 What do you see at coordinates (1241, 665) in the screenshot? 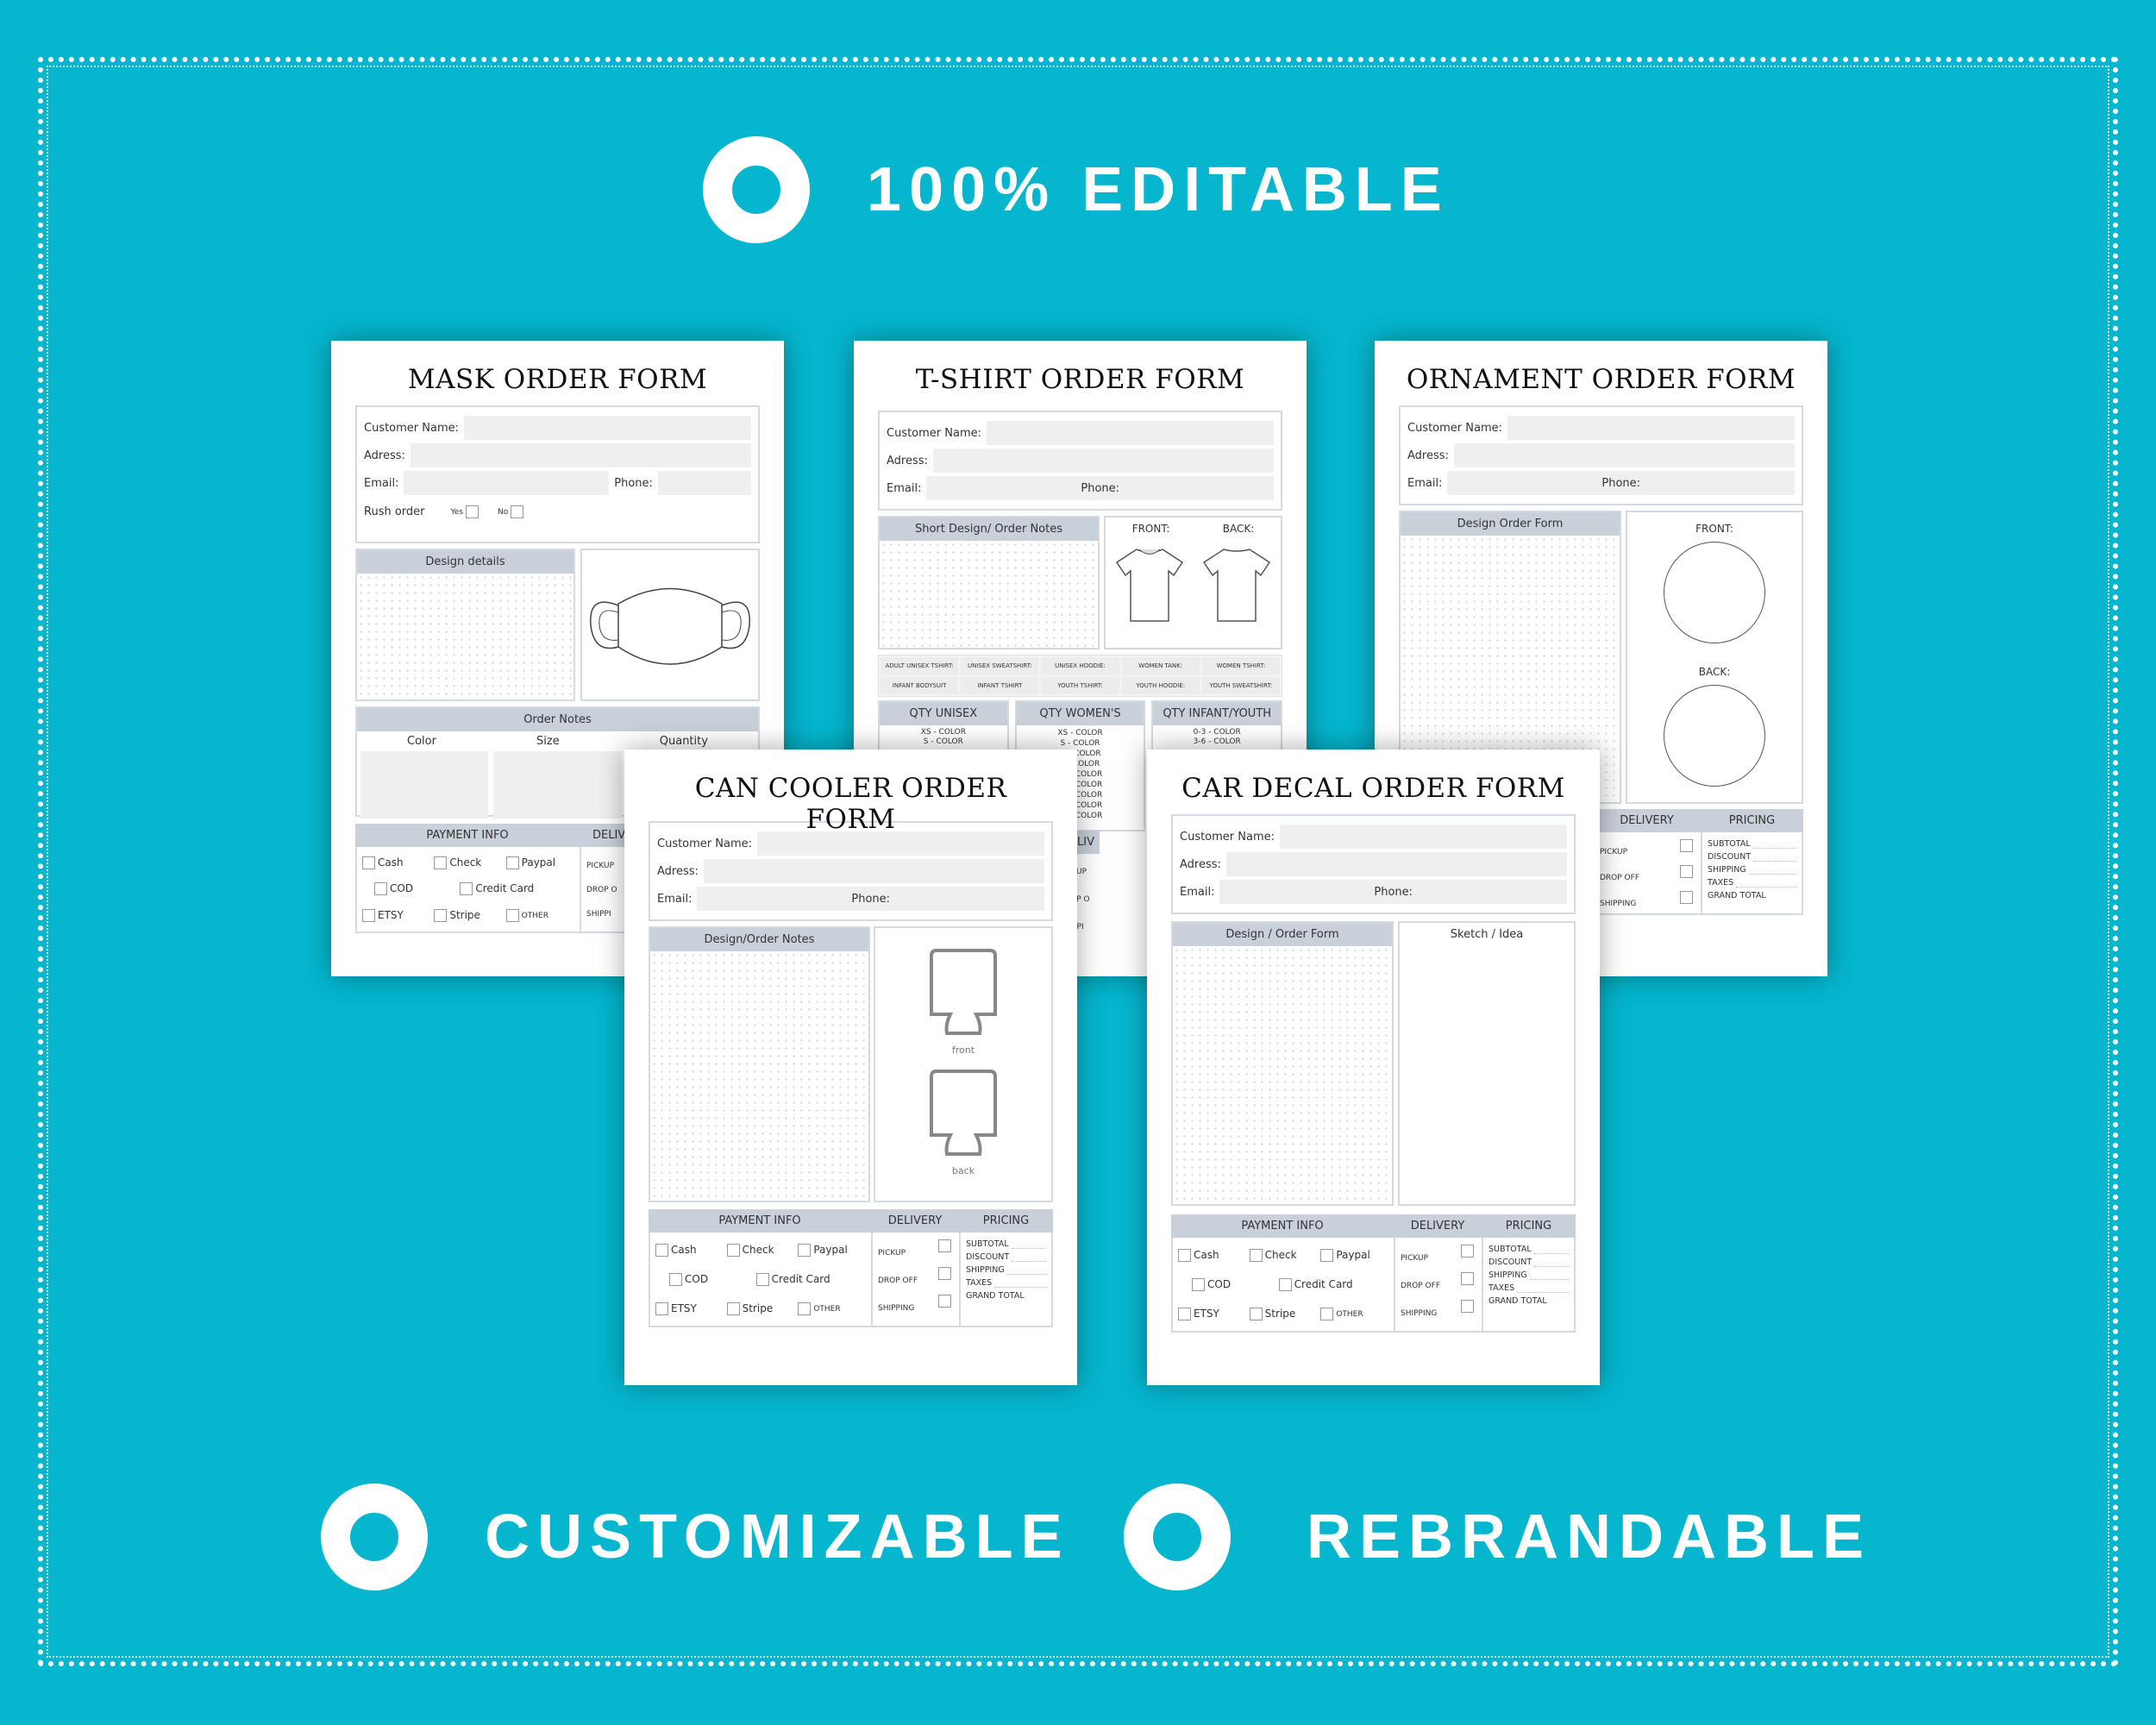
I see `type-cell: WOMEN TSHIRT:` at bounding box center [1241, 665].